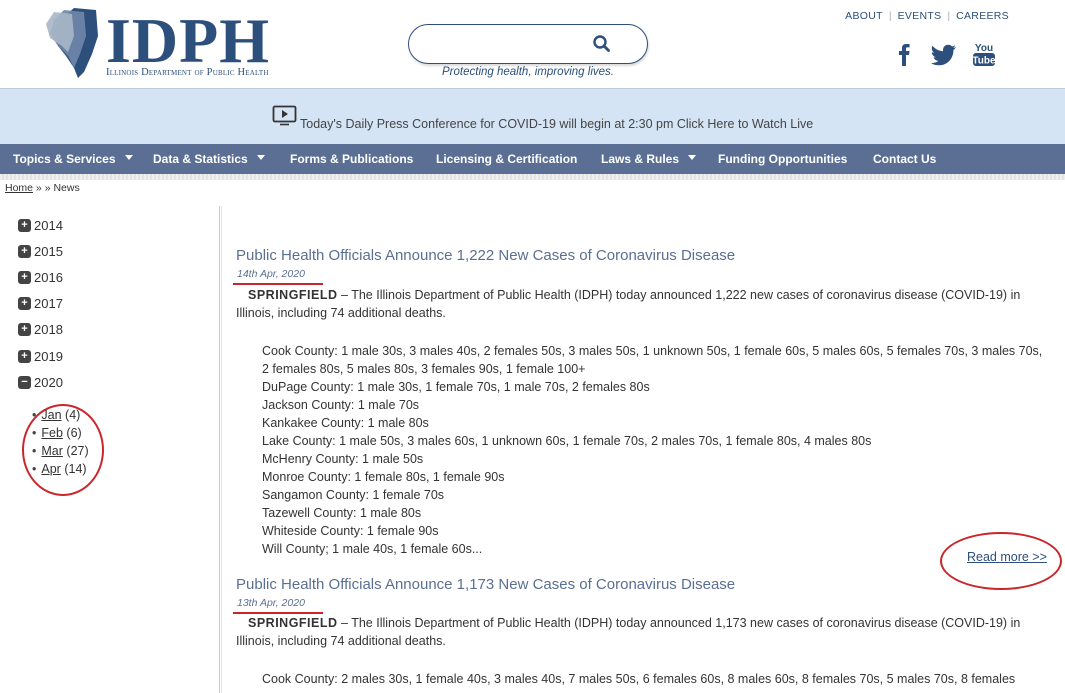  What do you see at coordinates (66, 188) in the screenshot?
I see `breadcrumb-current: News` at bounding box center [66, 188].